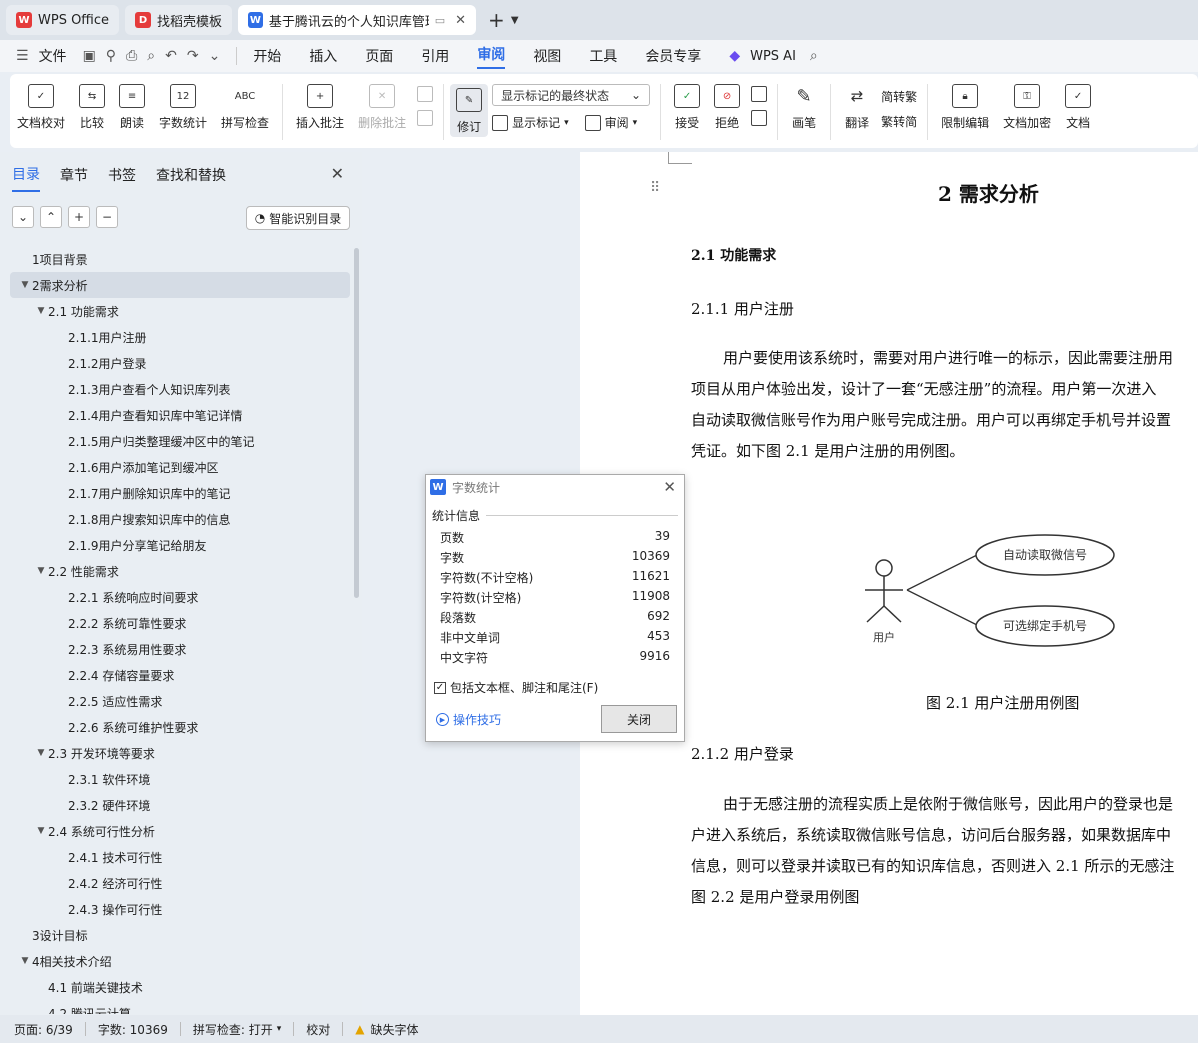 Image resolution: width=1198 pixels, height=1043 pixels. What do you see at coordinates (180, 285) in the screenshot?
I see `toc-item: ▼ 2需求分析` at bounding box center [180, 285].